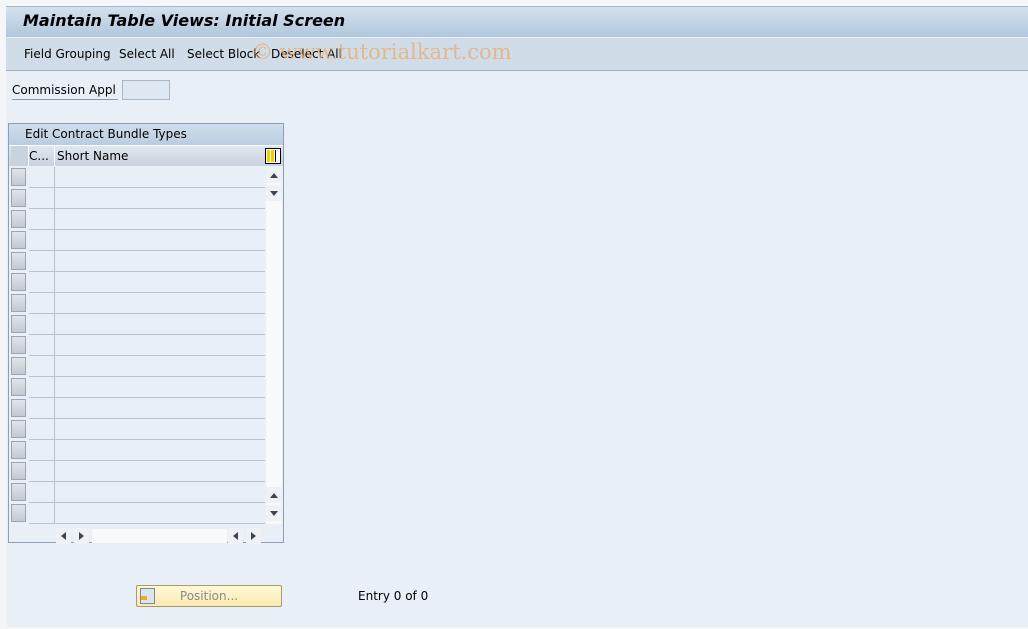 This screenshot has height=629, width=1028. Describe the element at coordinates (106, 134) in the screenshot. I see `table-title: Edit Contract Bundle Types` at that location.